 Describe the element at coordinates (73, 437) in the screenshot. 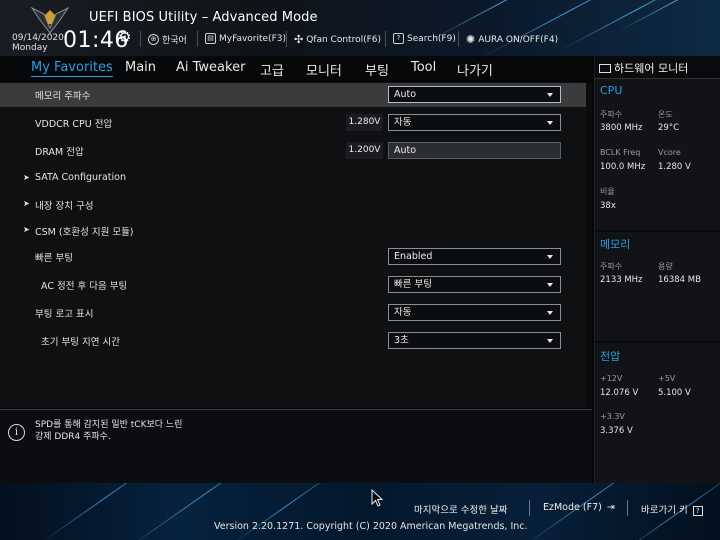

I see `help-line-2: 강제 DDR4 주파수.` at that location.